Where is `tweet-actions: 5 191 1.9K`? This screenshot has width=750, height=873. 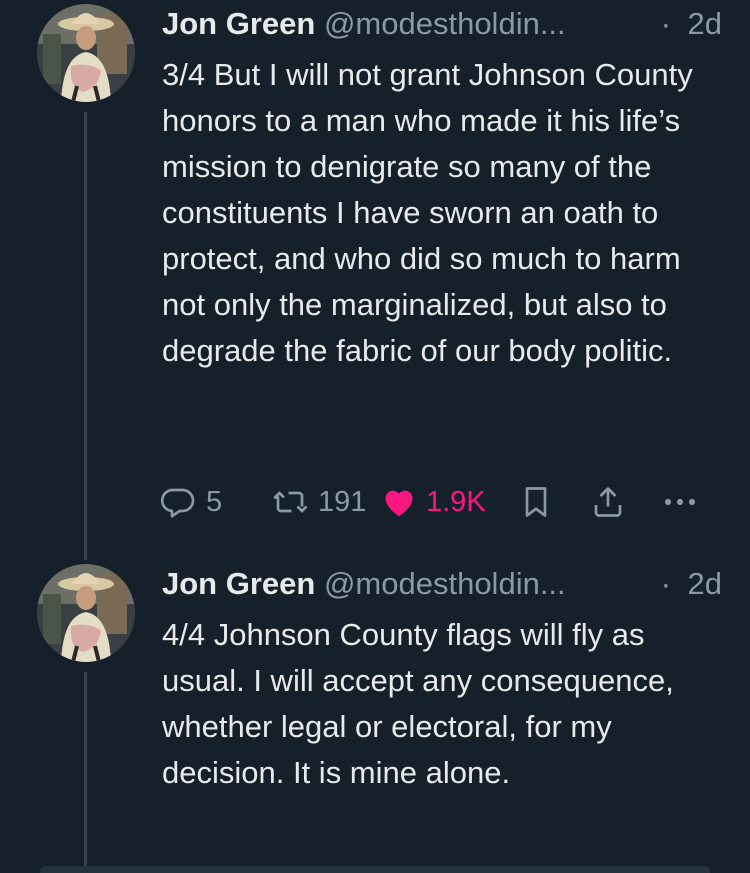
tweet-actions: 5 191 1.9K is located at coordinates (375, 502).